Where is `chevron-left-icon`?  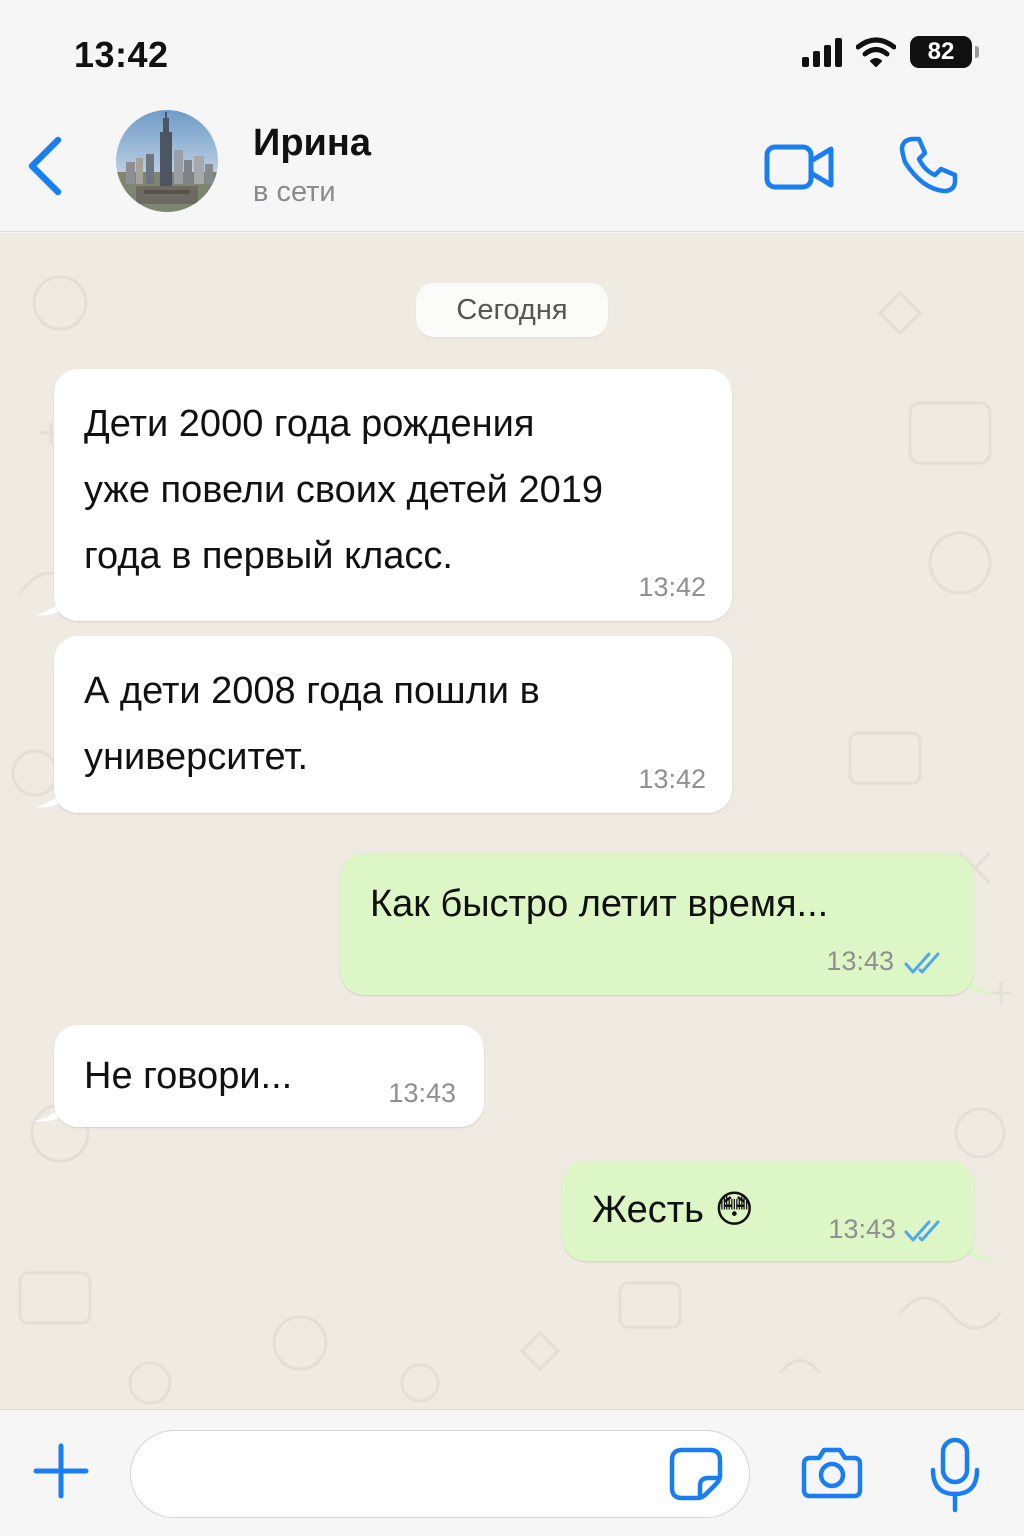
chevron-left-icon is located at coordinates (44, 166).